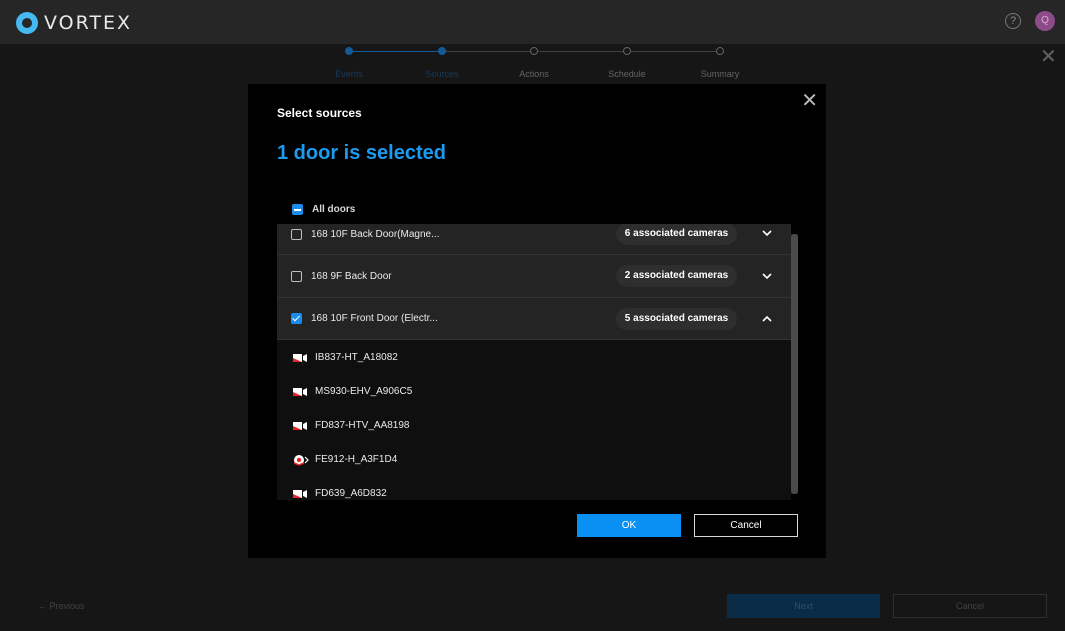 The width and height of the screenshot is (1065, 631). I want to click on all-doors-checkbox: All doors, so click(323, 209).